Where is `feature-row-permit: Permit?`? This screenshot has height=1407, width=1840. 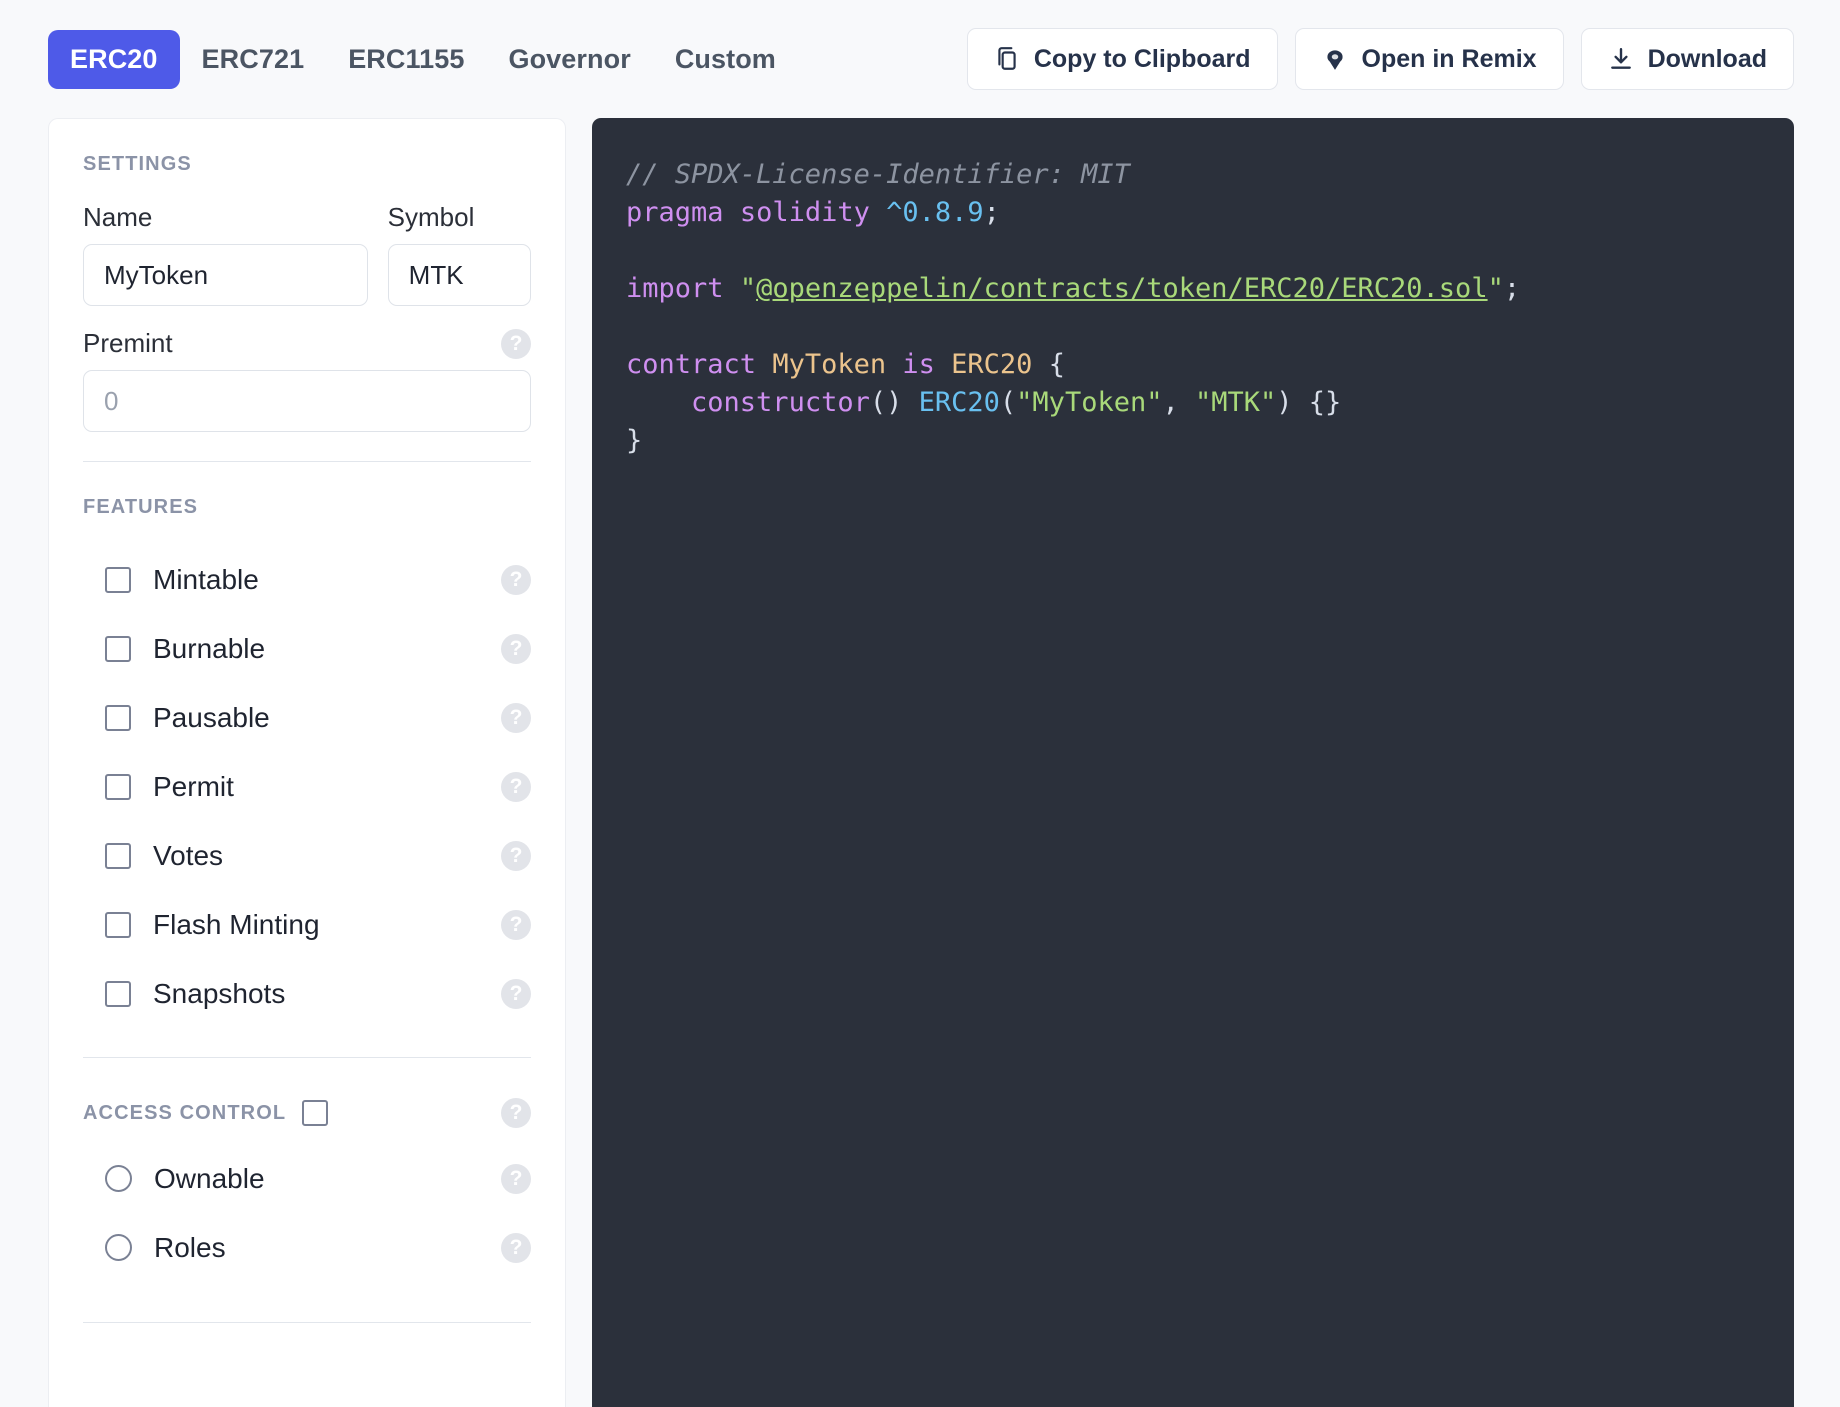 feature-row-permit: Permit? is located at coordinates (307, 786).